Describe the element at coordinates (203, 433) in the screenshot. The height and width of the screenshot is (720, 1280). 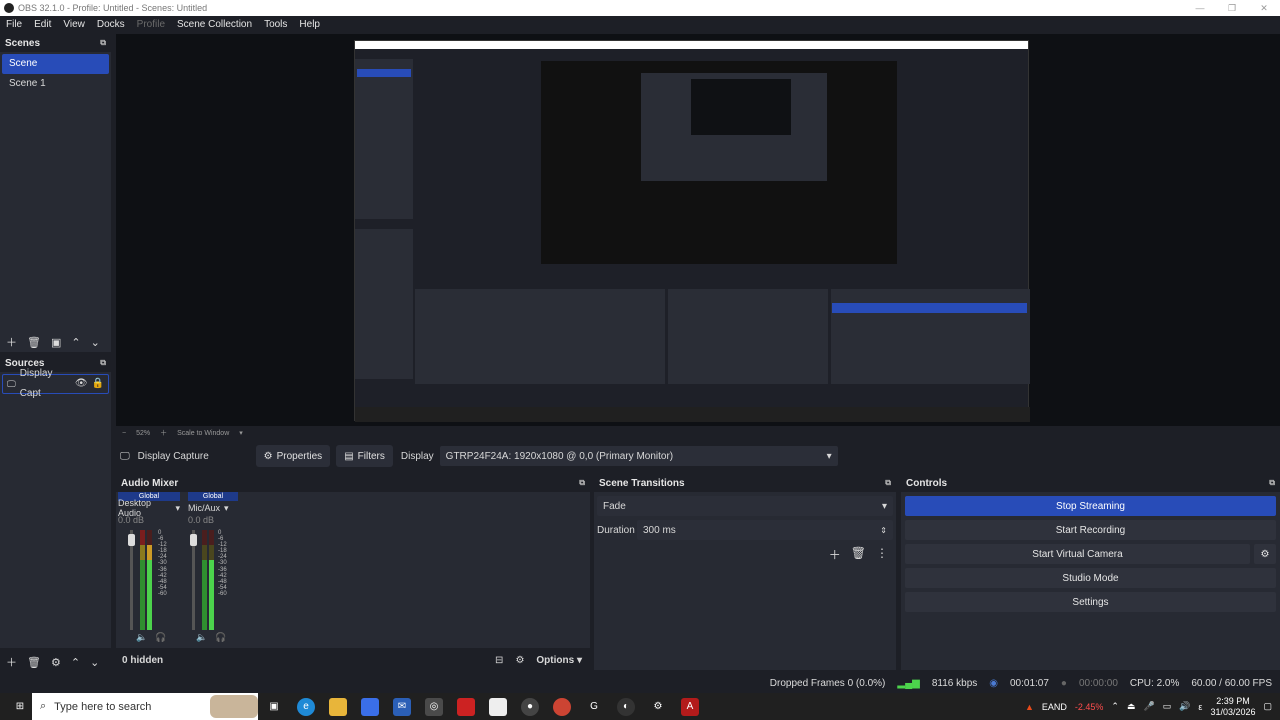
I see `scale-mode: Scale to Window` at that location.